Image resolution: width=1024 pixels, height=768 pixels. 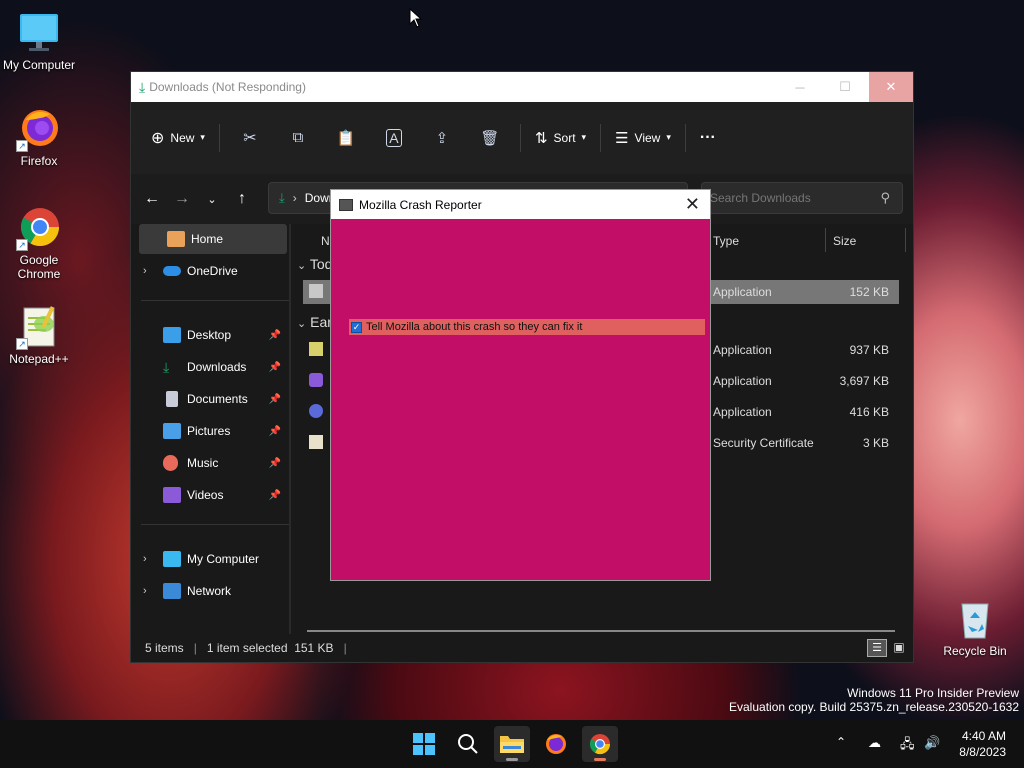 I want to click on view-button: ☰ View ▾, so click(x=643, y=138).